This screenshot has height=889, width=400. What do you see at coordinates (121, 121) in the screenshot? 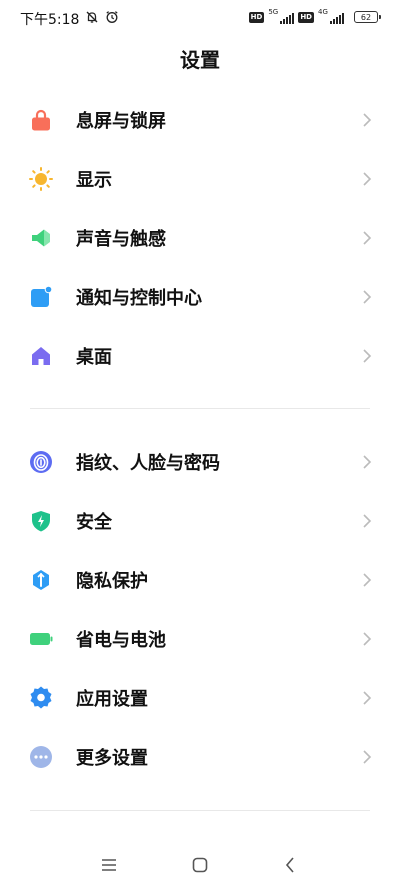
I see `settings-item-label: 息屏与锁屏` at bounding box center [121, 121].